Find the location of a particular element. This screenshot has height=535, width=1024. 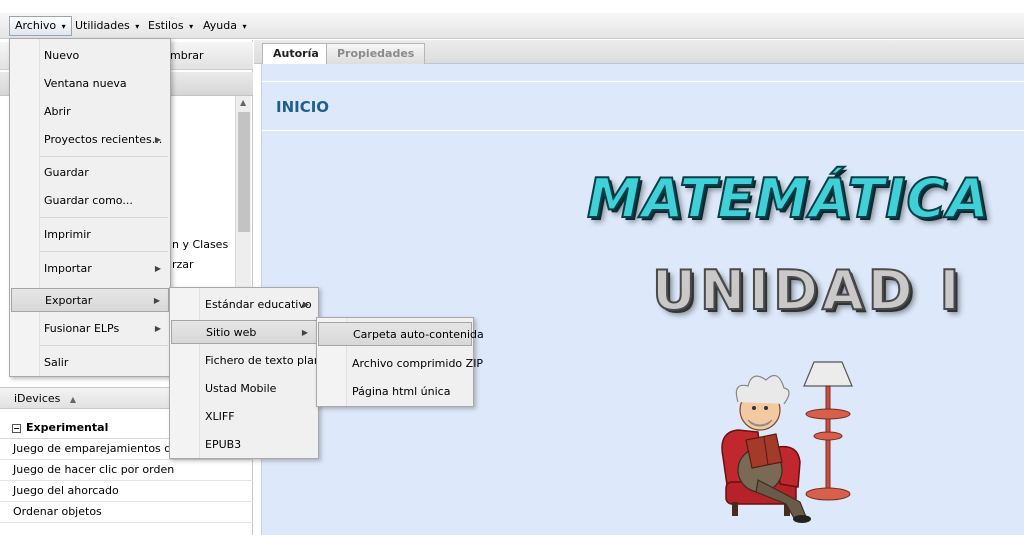

menu-item-label: Ustad Mobile is located at coordinates (241, 388).